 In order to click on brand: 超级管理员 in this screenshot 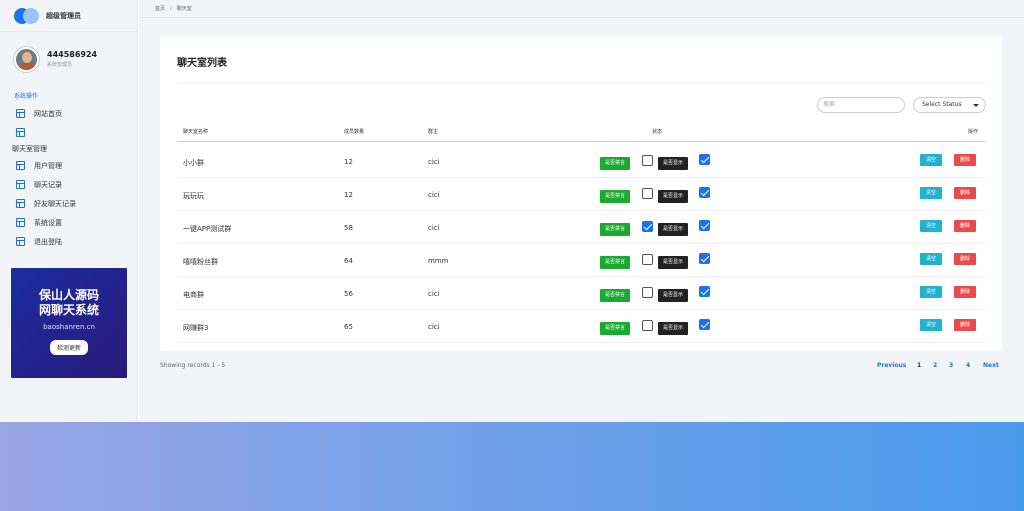, I will do `click(68, 16)`.